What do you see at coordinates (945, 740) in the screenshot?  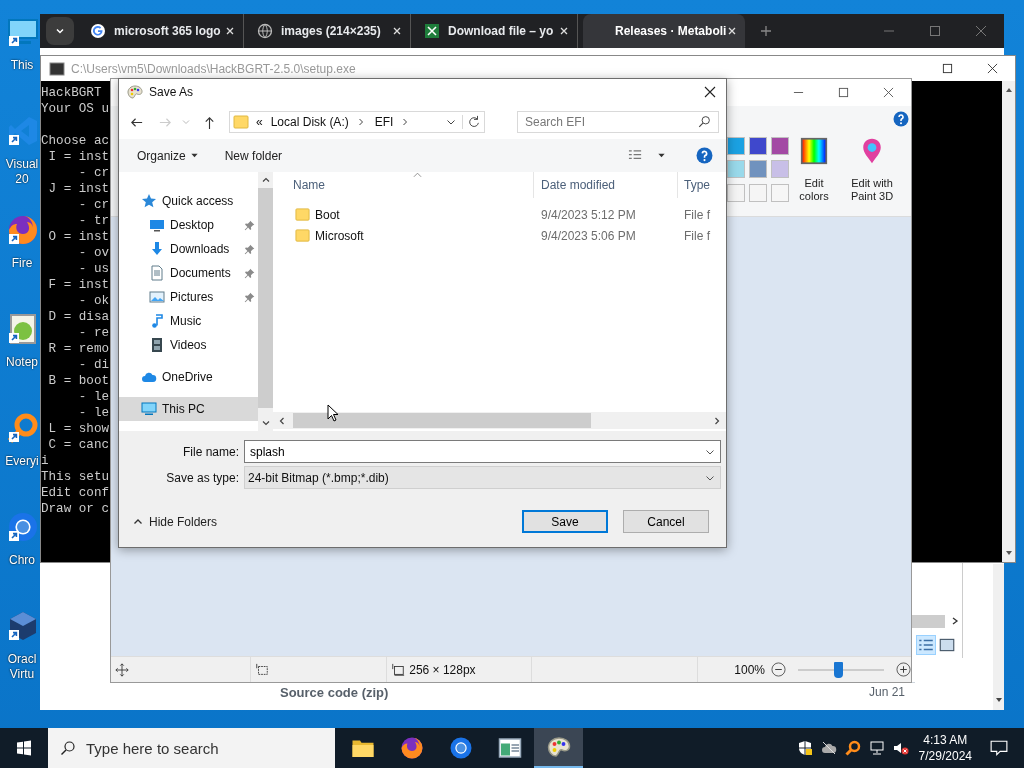 I see `clock-time: 4:13 AM` at bounding box center [945, 740].